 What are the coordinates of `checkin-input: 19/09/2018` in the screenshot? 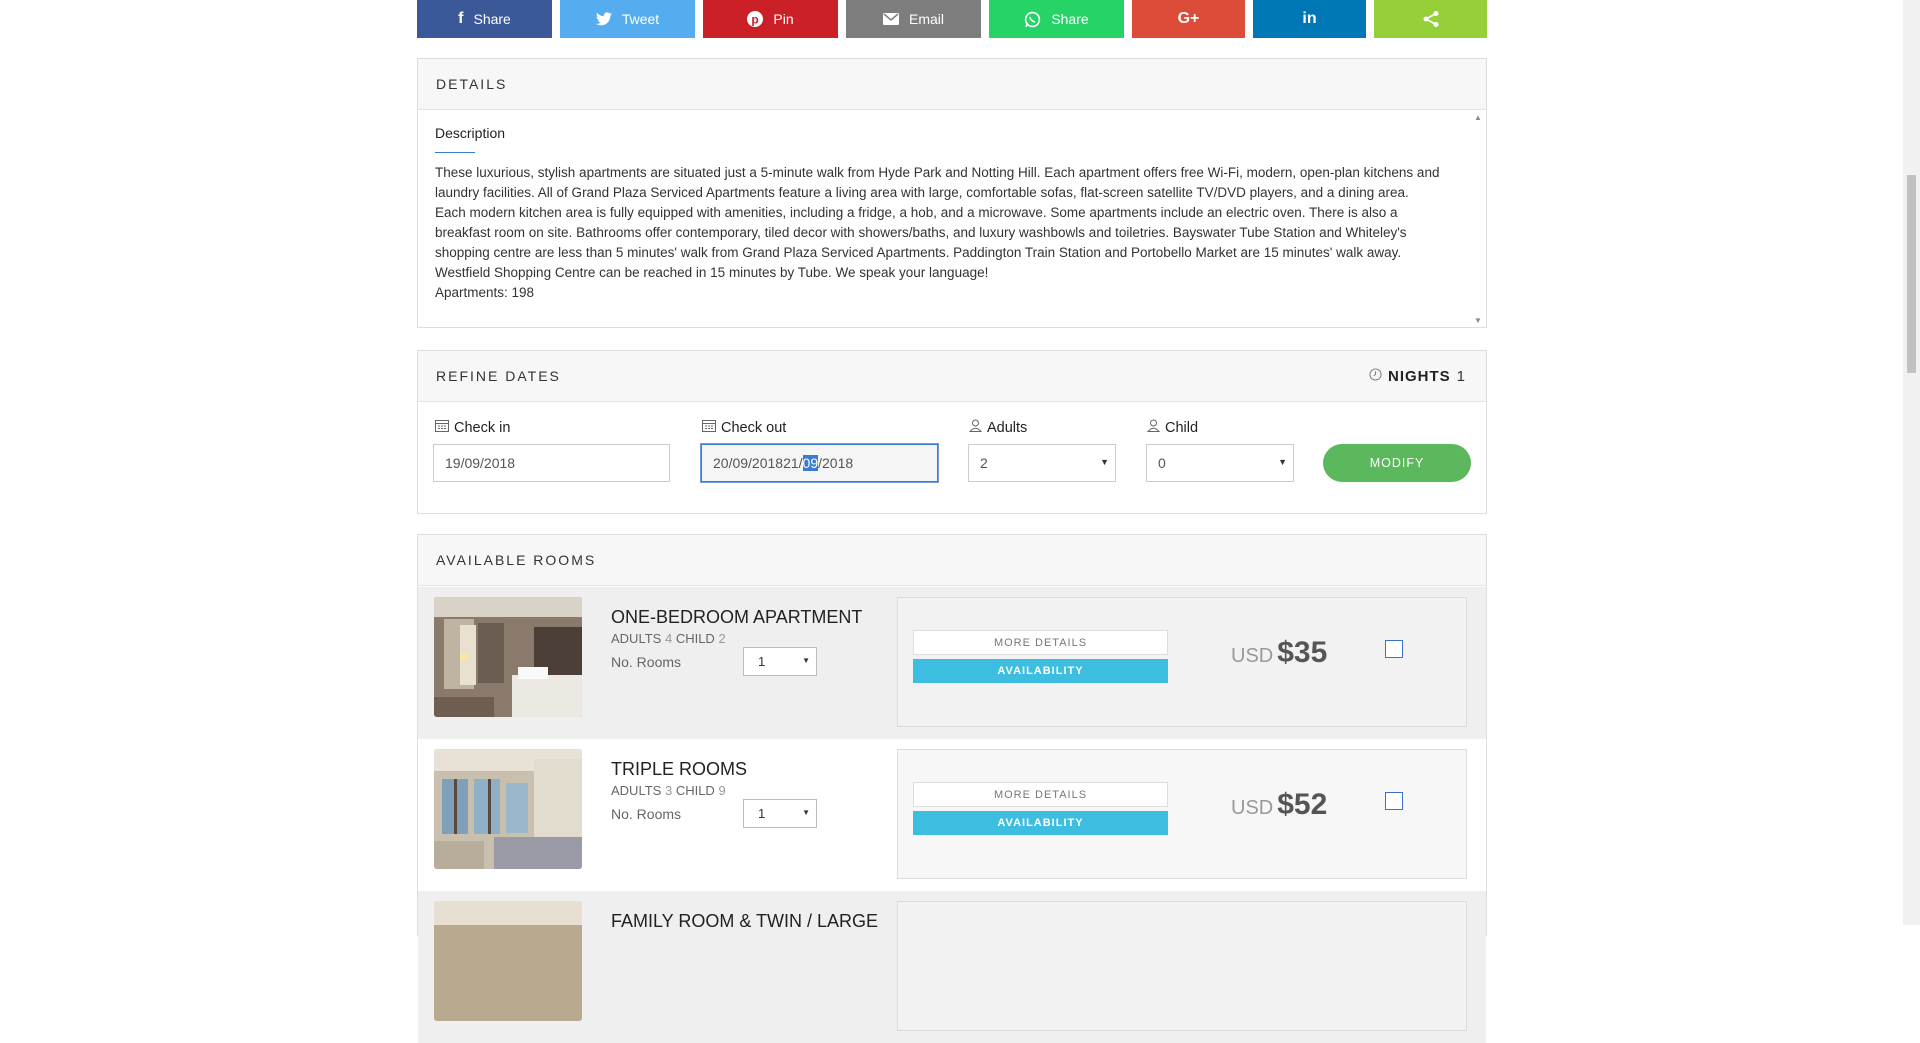 It's located at (551, 463).